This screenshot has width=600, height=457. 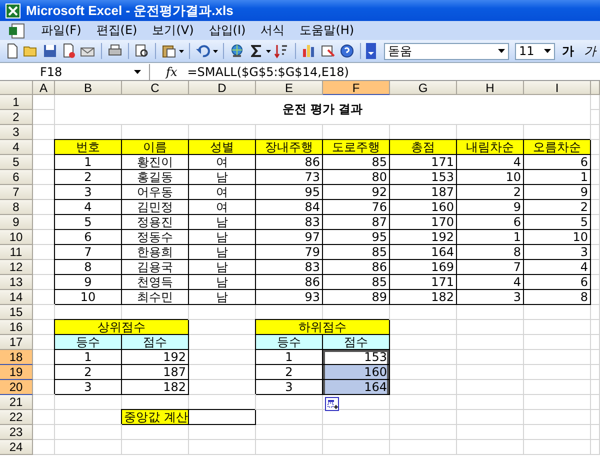 What do you see at coordinates (16, 297) in the screenshot?
I see `row-header: 14` at bounding box center [16, 297].